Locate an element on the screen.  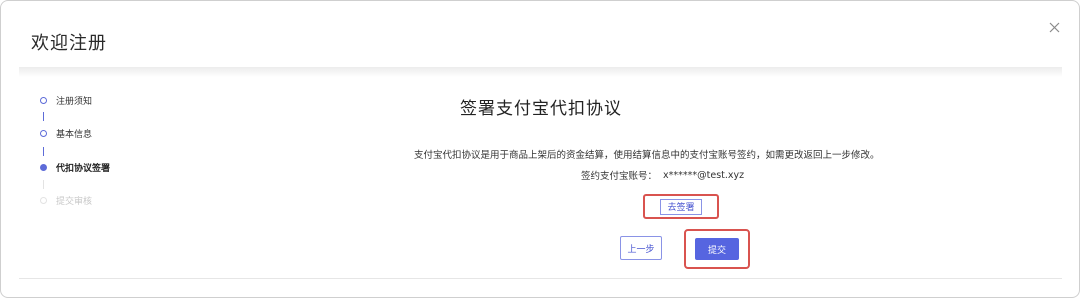
step-label: 提交审核 is located at coordinates (74, 201).